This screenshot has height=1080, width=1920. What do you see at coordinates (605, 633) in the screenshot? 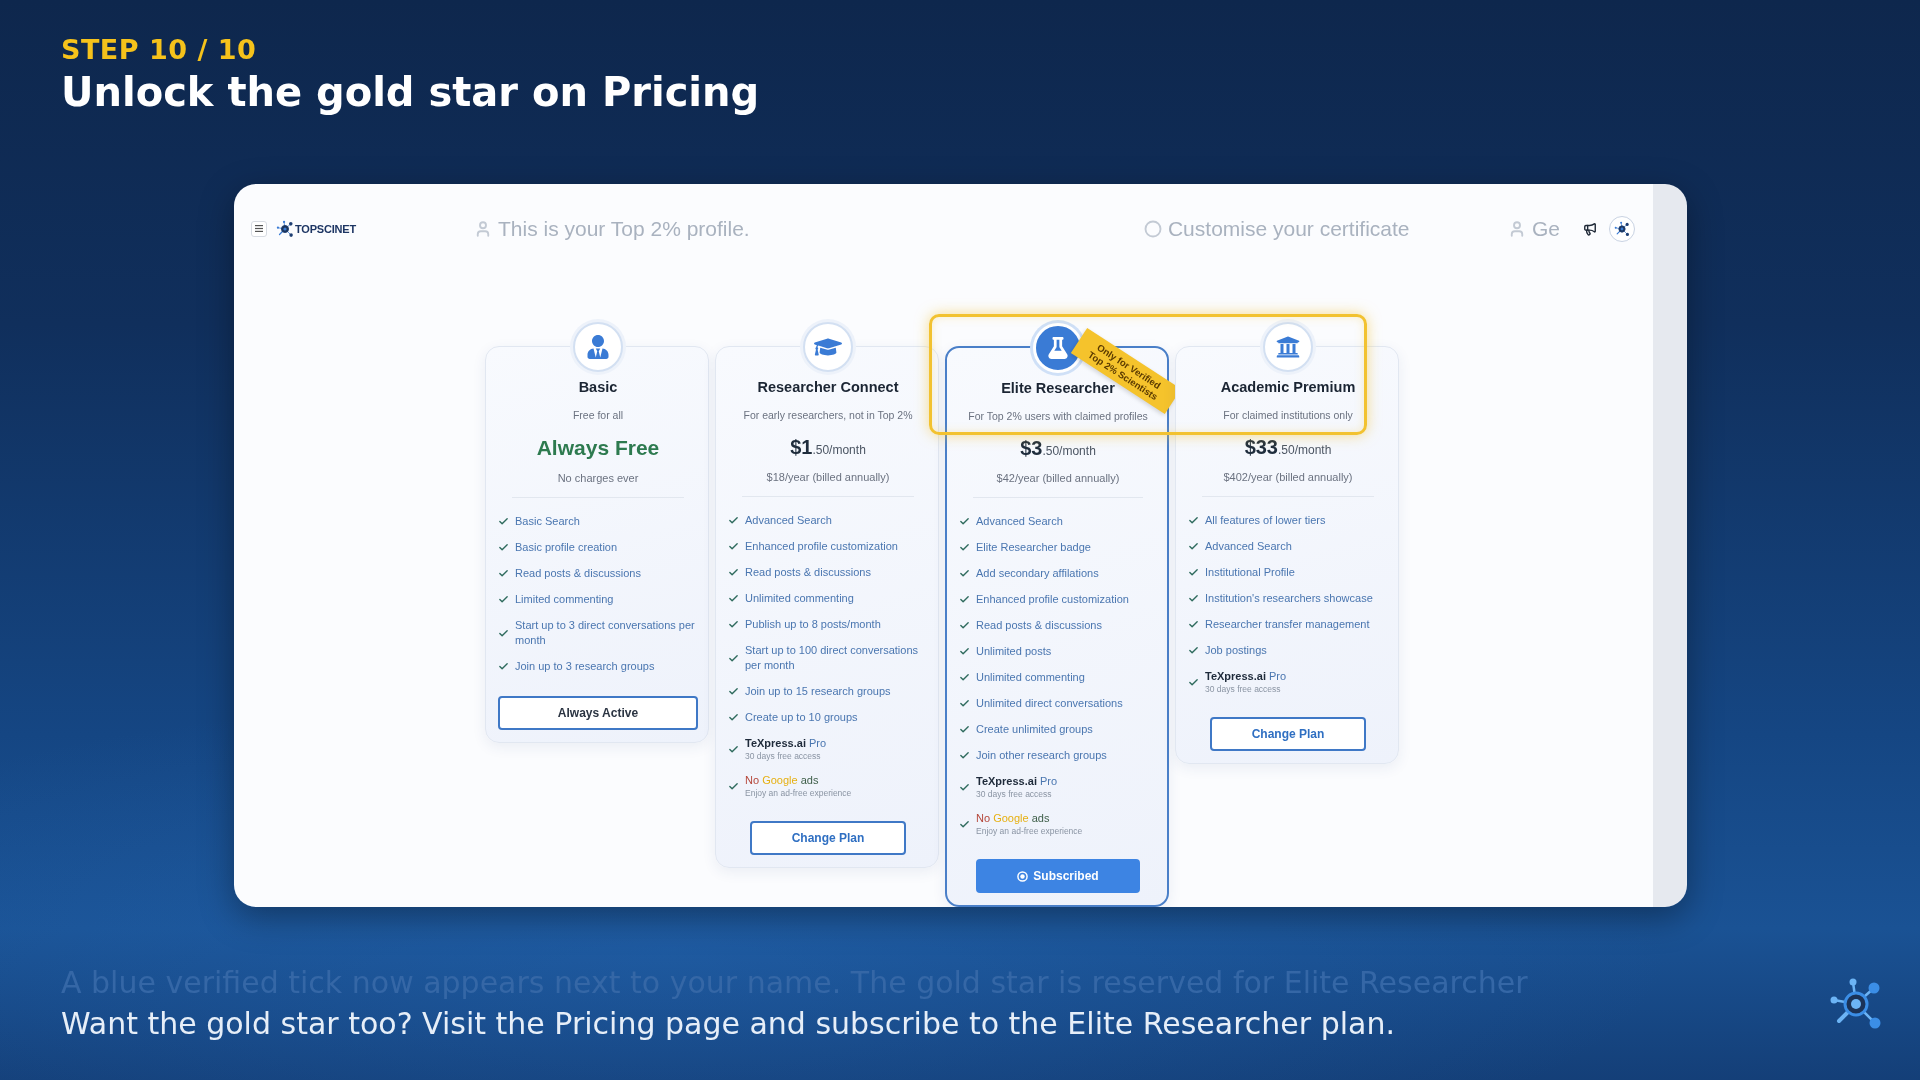
I see `feature-text: Start up to 3 direct conversations per month` at bounding box center [605, 633].